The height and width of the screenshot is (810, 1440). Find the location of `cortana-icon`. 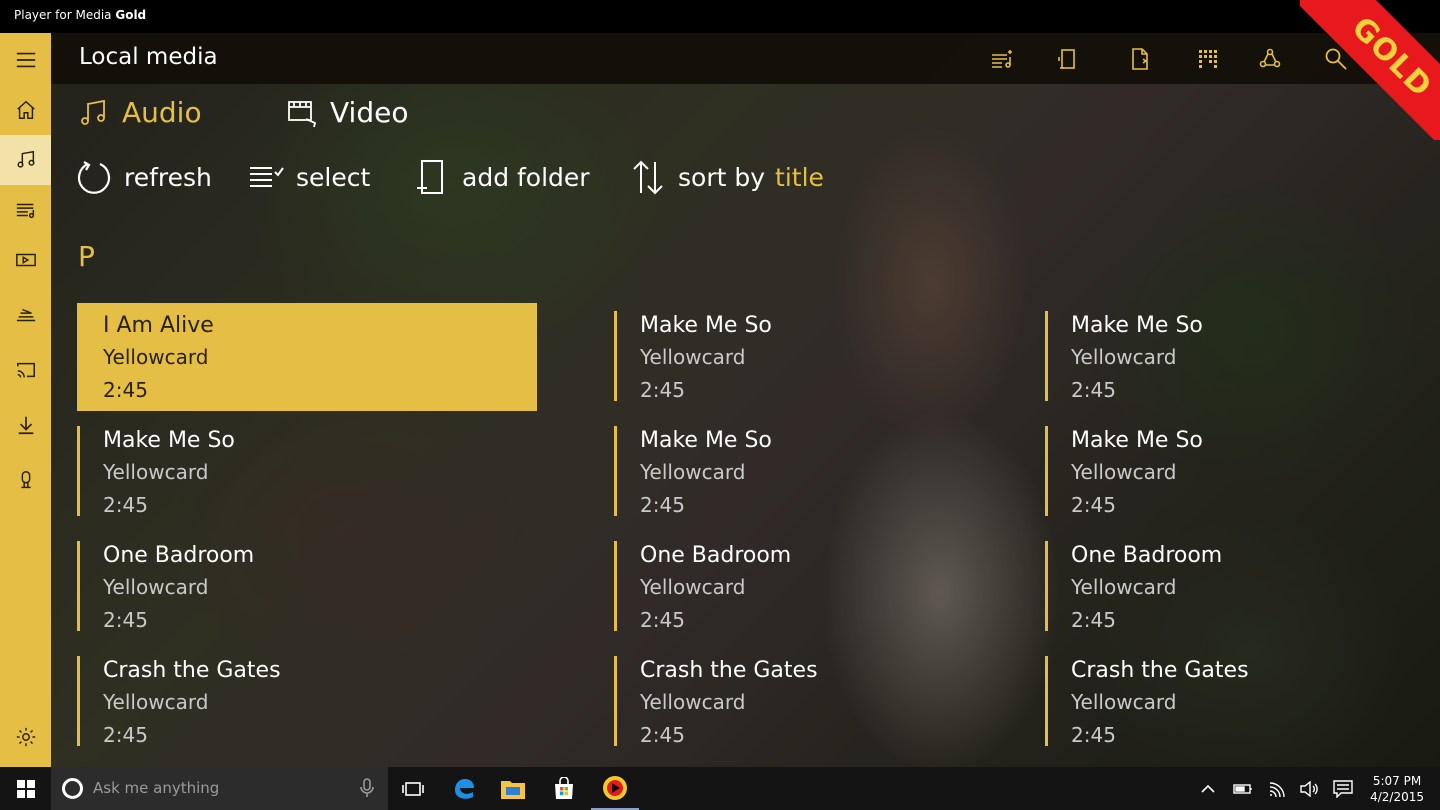

cortana-icon is located at coordinates (72, 788).